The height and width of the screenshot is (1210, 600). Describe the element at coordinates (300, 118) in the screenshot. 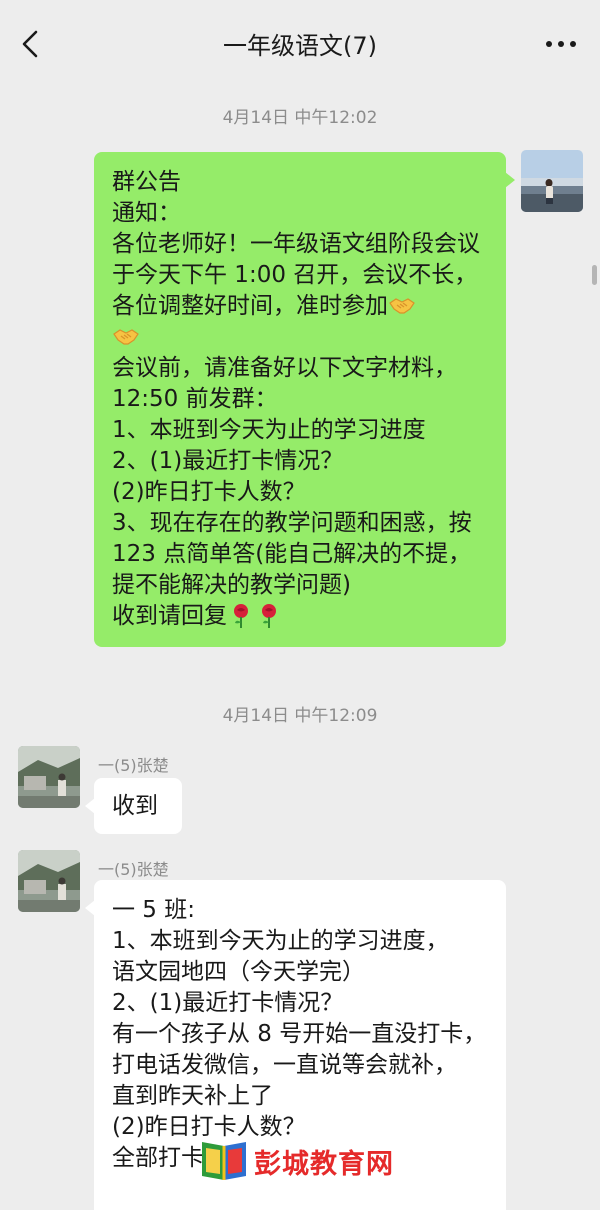

I see `message-timestamp: 4月14日 中午12:02` at that location.